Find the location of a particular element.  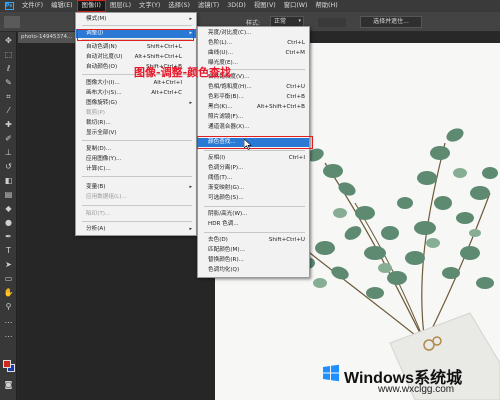

menu-item-canvas-size: 画布大小(S)... Alt+Ctrl+C is located at coordinates (136, 93).